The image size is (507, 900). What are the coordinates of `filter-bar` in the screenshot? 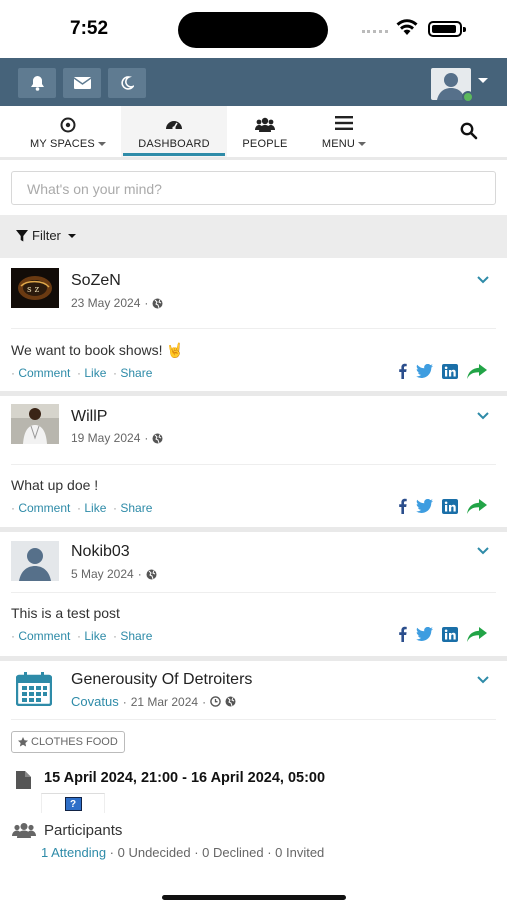 It's located at (253, 236).